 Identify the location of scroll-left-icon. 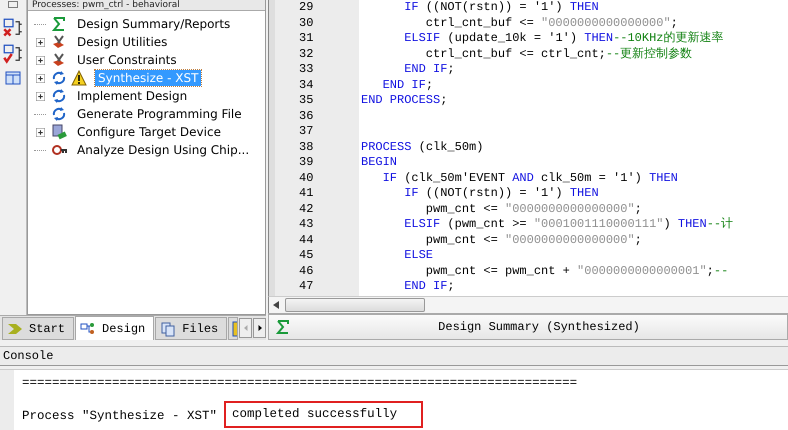
(276, 305).